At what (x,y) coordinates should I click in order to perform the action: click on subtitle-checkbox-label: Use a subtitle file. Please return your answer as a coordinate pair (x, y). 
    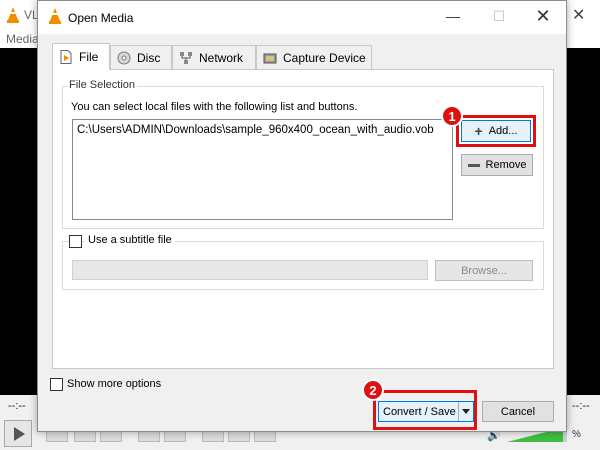
    Looking at the image, I should click on (130, 240).